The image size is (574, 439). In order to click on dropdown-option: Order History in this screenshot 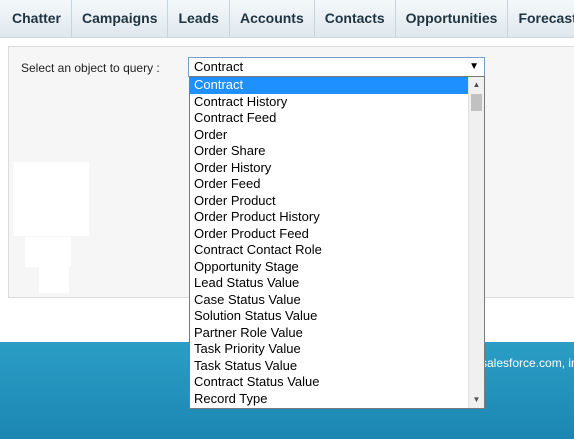, I will do `click(329, 168)`.